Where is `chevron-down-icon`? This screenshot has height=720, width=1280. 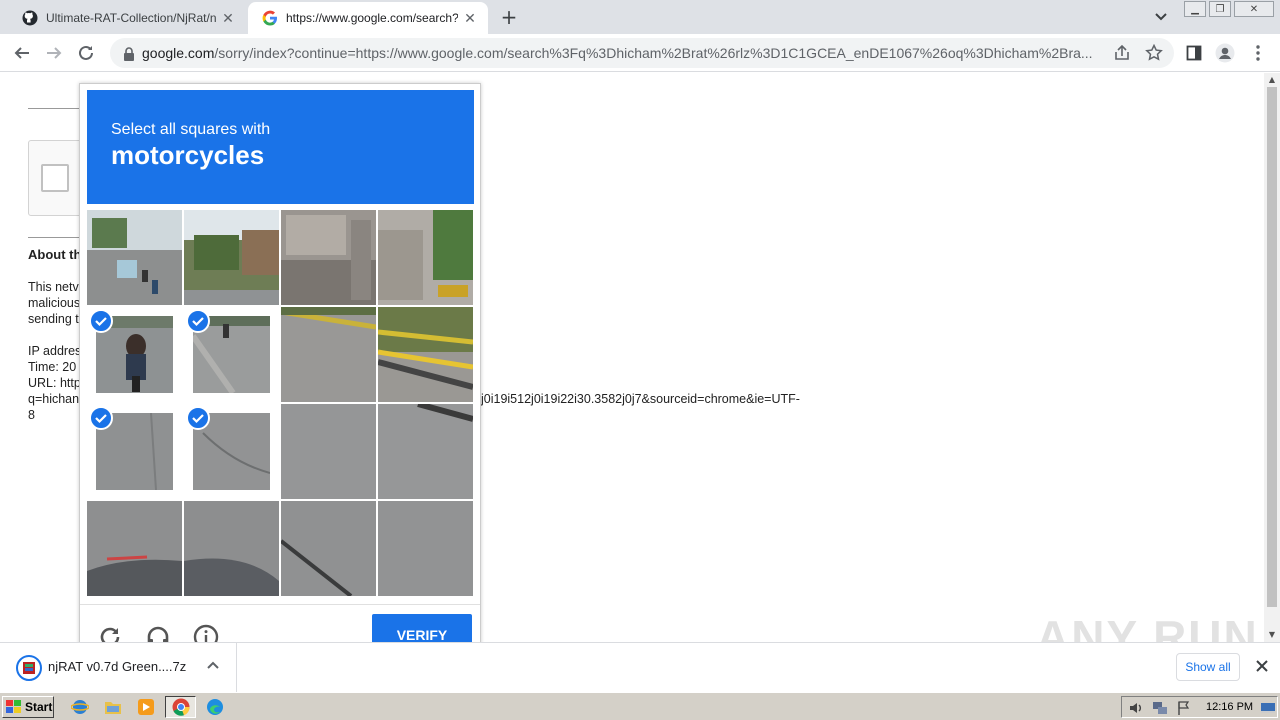
chevron-down-icon is located at coordinates (1161, 17).